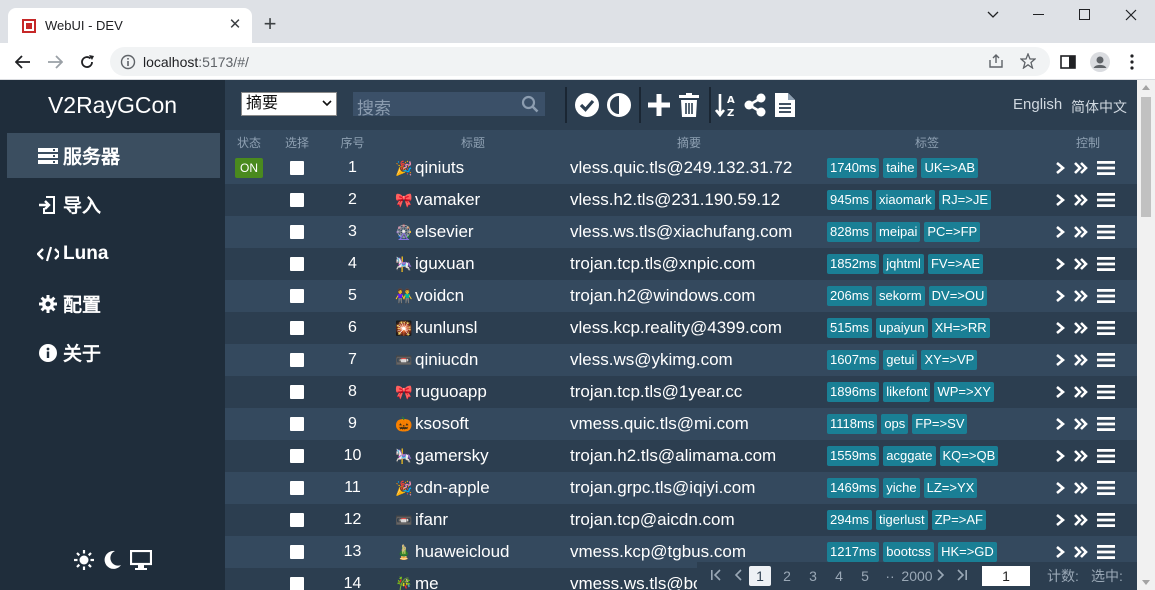 The image size is (1155, 590). What do you see at coordinates (952, 232) in the screenshot?
I see `route-badge: PC=>FP` at bounding box center [952, 232].